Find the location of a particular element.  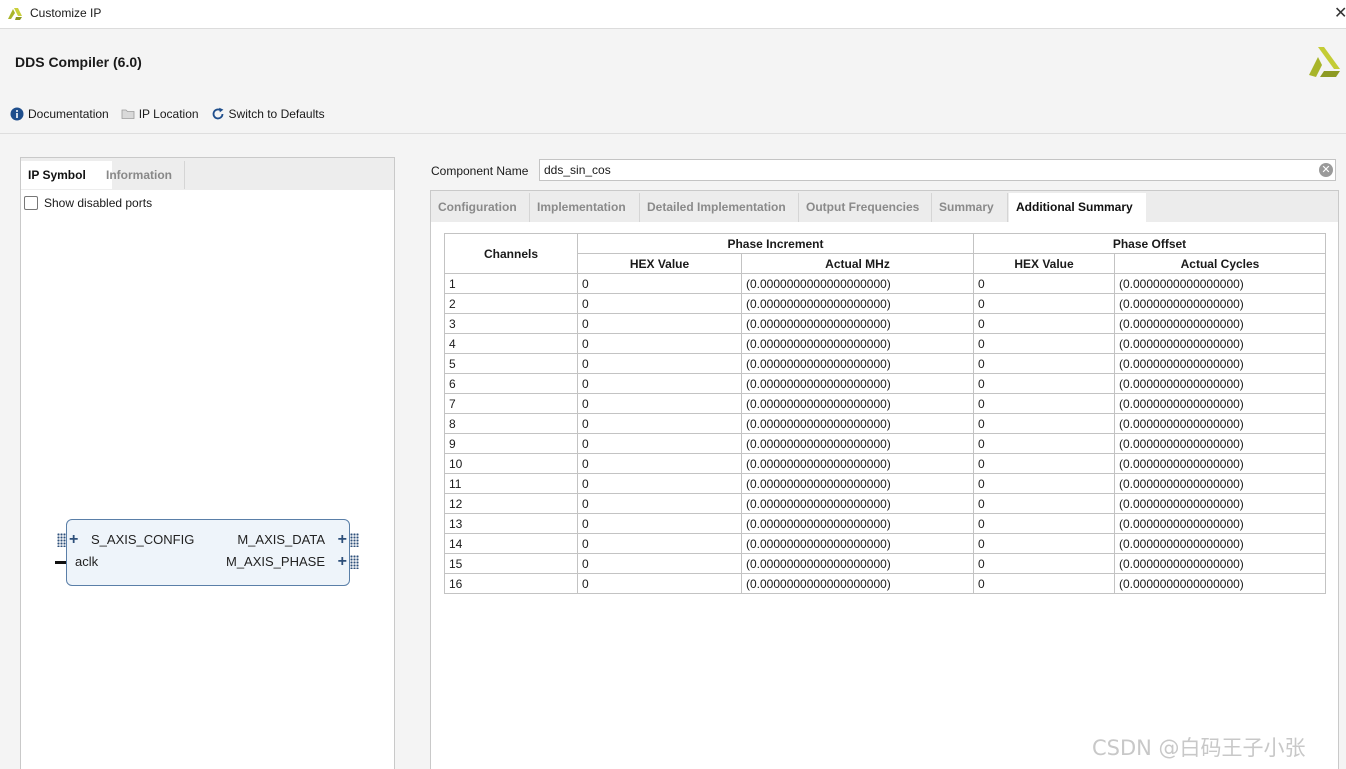

port-aclk: aclk is located at coordinates (87, 561).